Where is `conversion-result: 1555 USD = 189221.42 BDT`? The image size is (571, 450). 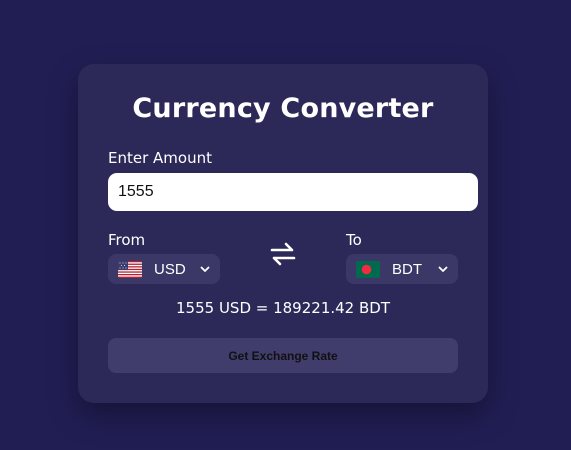
conversion-result: 1555 USD = 189221.42 BDT is located at coordinates (283, 308).